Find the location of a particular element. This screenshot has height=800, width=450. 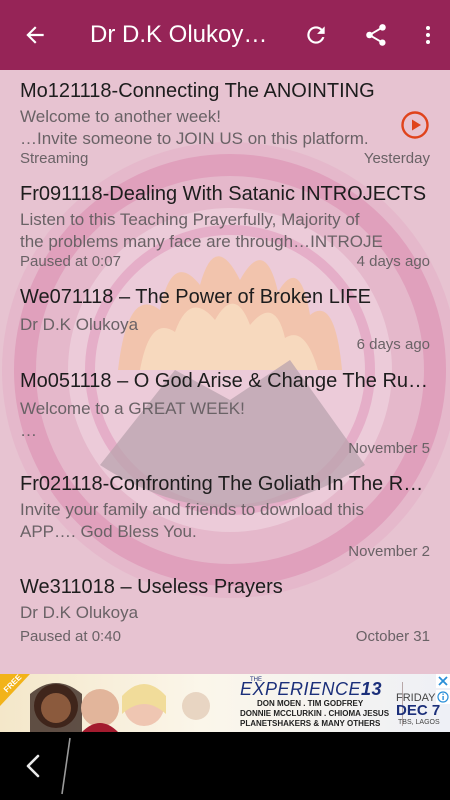

episode-status: Streaming is located at coordinates (54, 158).